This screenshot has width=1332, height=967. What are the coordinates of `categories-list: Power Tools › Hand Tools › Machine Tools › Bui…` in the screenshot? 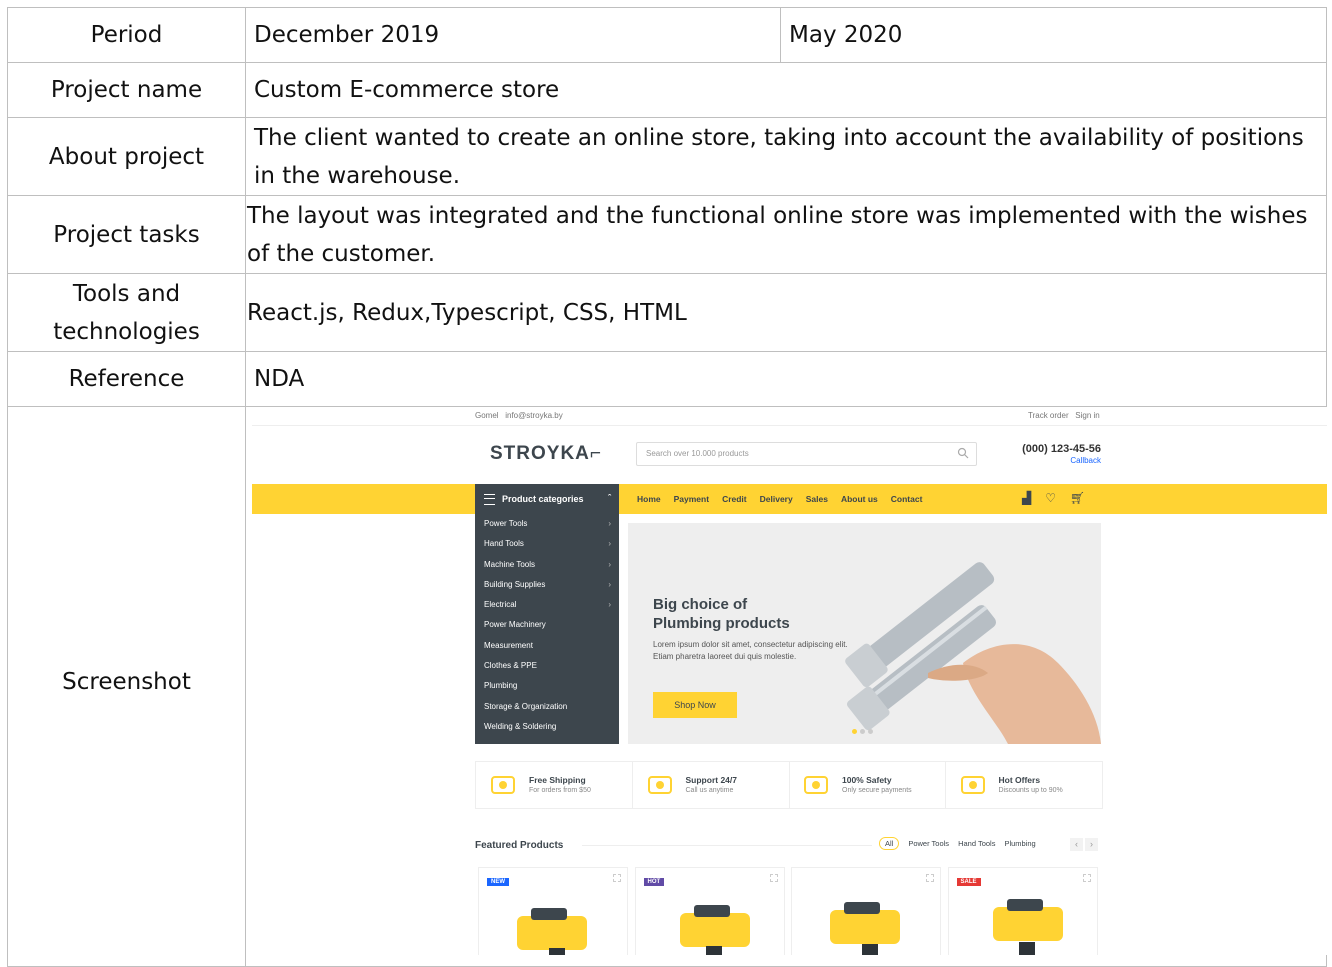 It's located at (547, 629).